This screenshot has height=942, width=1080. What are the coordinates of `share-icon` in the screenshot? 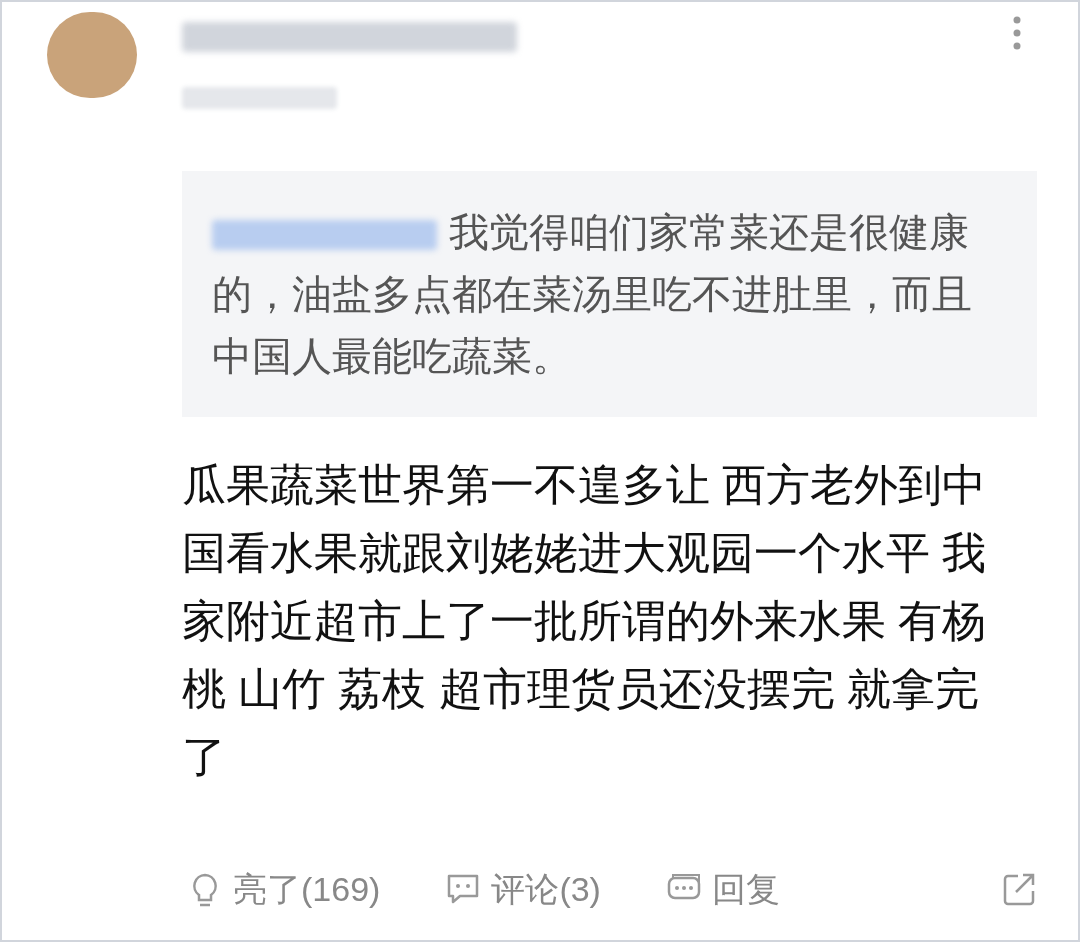 It's located at (1019, 889).